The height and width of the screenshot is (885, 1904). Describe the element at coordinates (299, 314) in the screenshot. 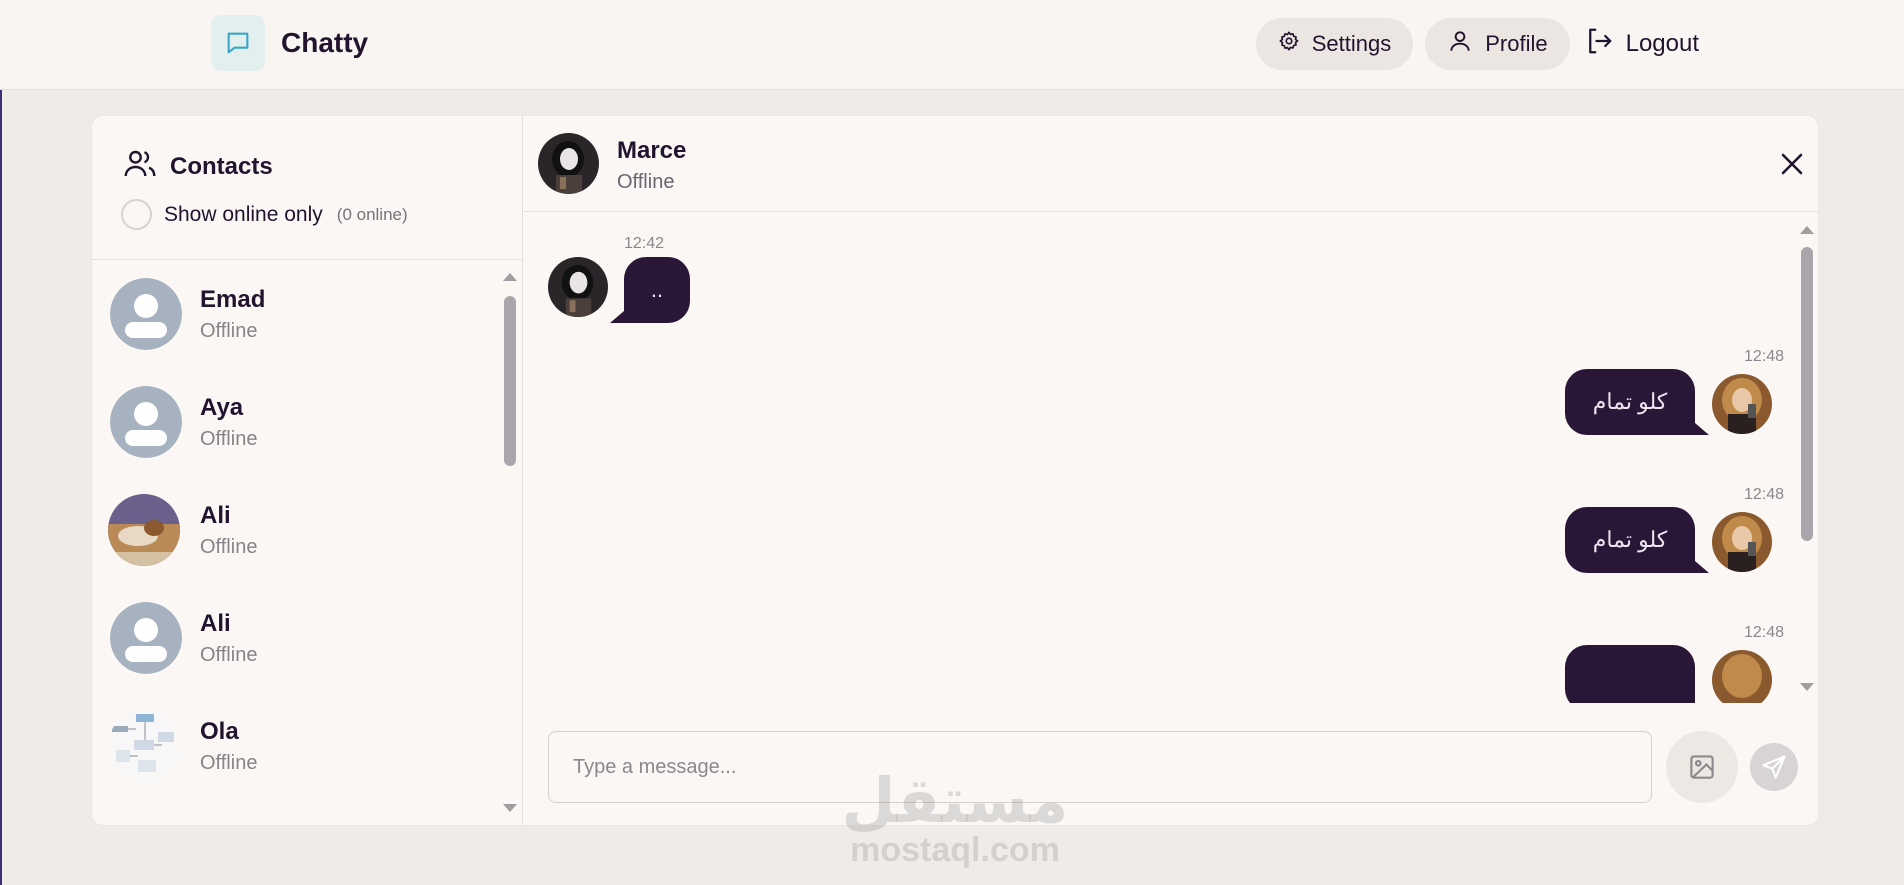

I see `contact-item: Emad Offline` at that location.